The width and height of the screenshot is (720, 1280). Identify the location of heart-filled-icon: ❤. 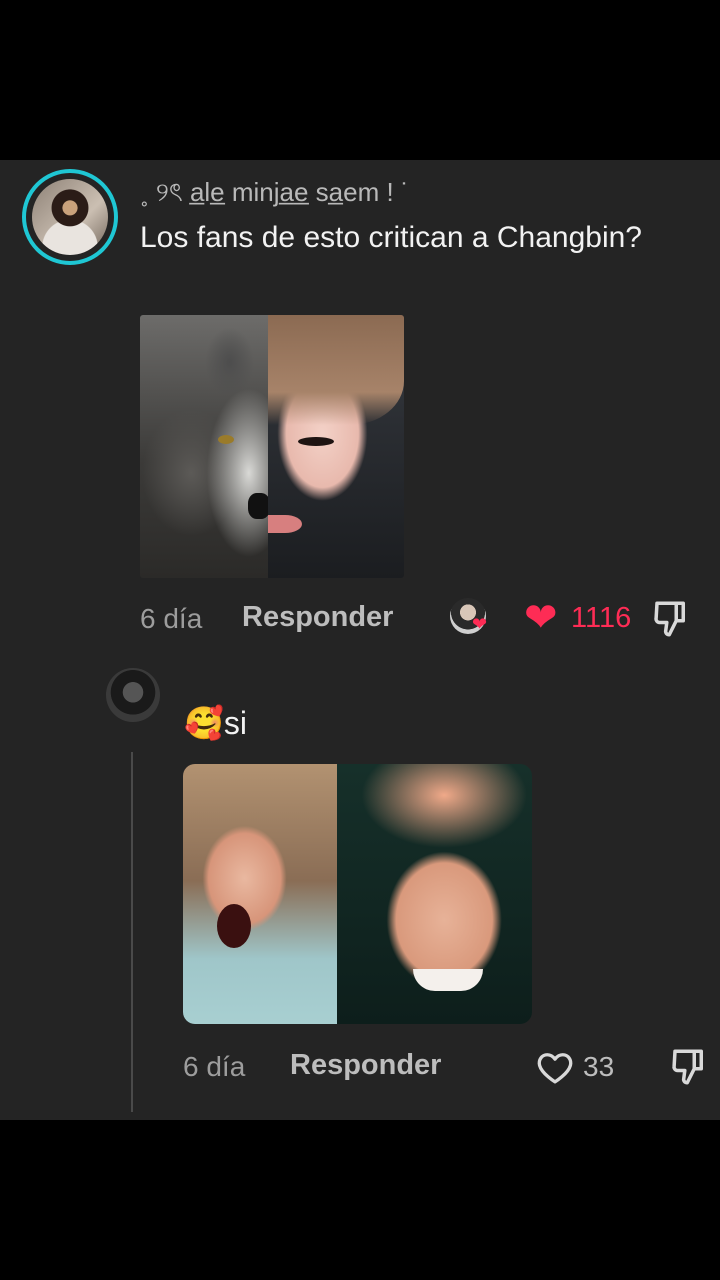
(541, 618).